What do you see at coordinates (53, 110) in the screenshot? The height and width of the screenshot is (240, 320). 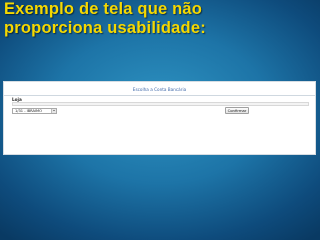 I see `chevron-down-icon` at bounding box center [53, 110].